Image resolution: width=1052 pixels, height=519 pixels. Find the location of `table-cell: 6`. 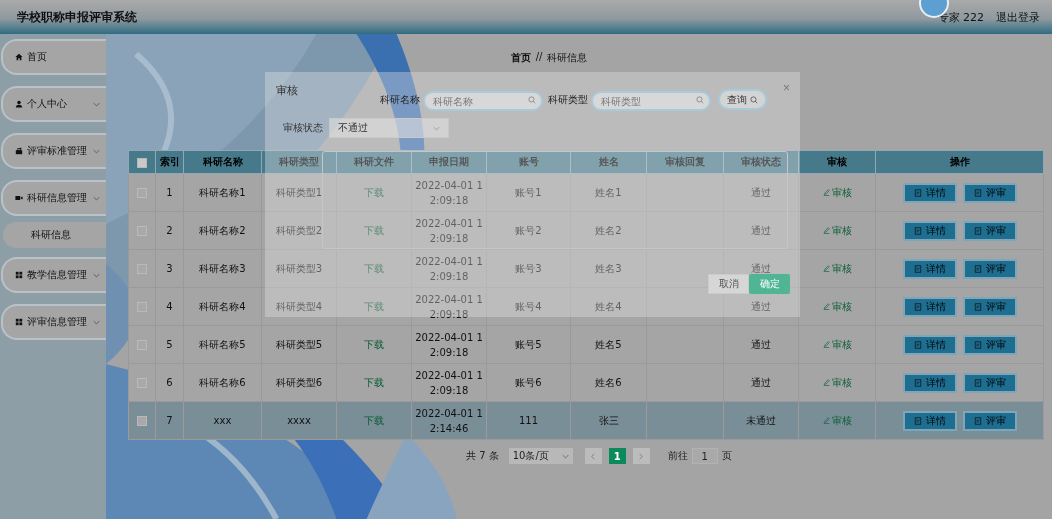

table-cell: 6 is located at coordinates (169, 382).